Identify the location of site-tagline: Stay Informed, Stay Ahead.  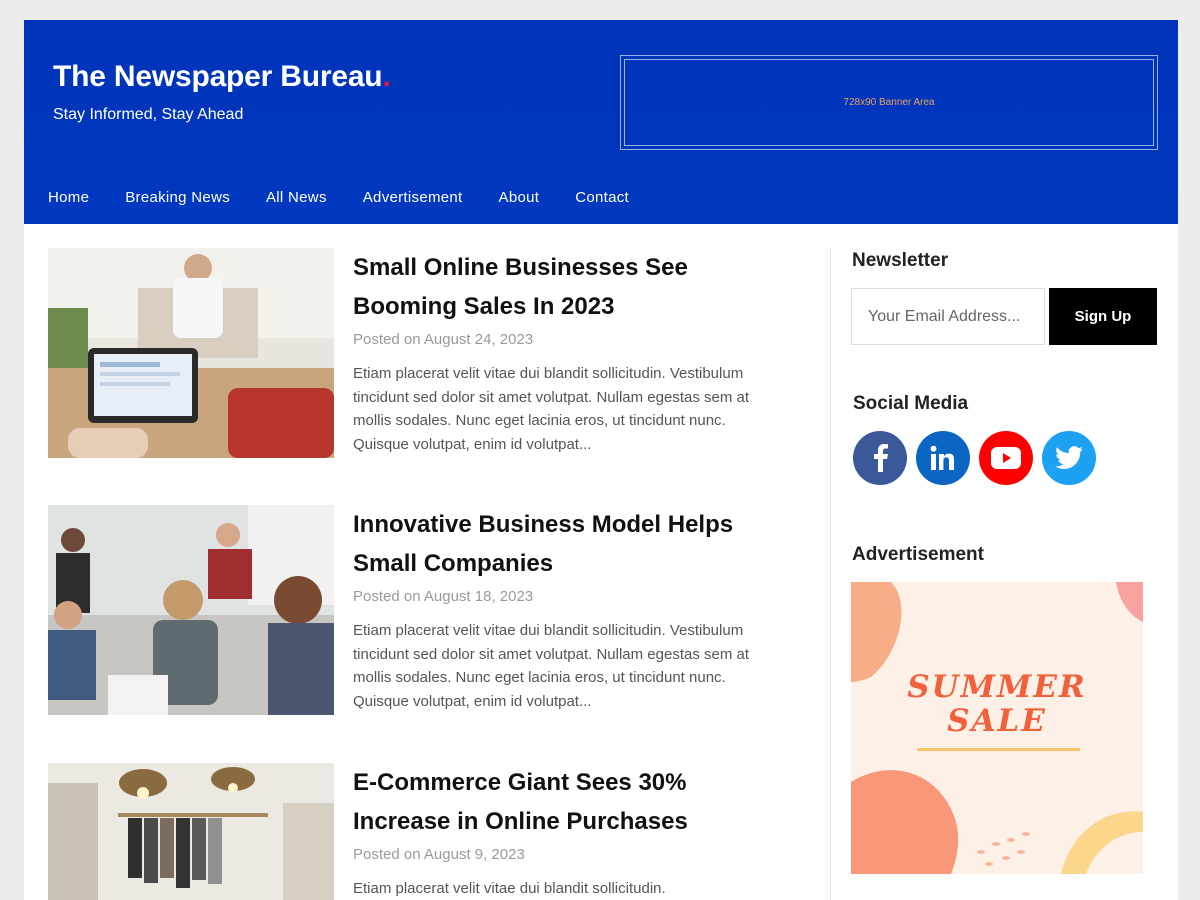
(148, 114).